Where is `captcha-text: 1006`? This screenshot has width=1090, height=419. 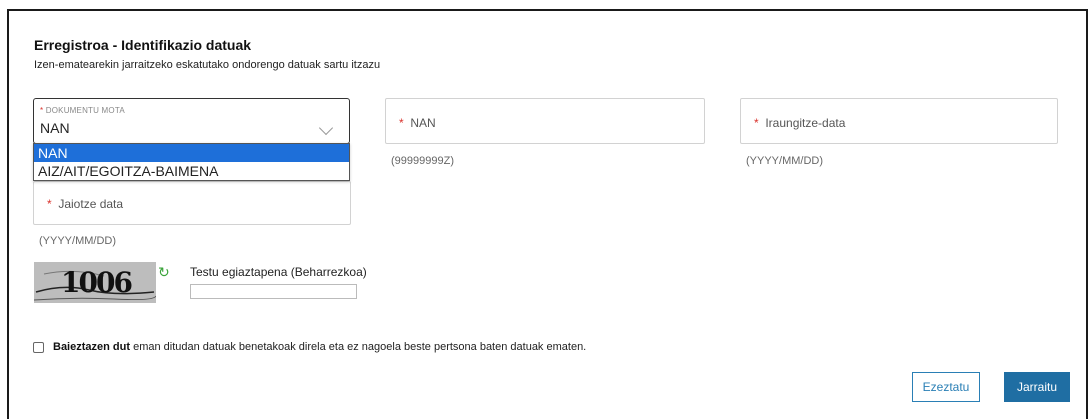 captcha-text: 1006 is located at coordinates (97, 282).